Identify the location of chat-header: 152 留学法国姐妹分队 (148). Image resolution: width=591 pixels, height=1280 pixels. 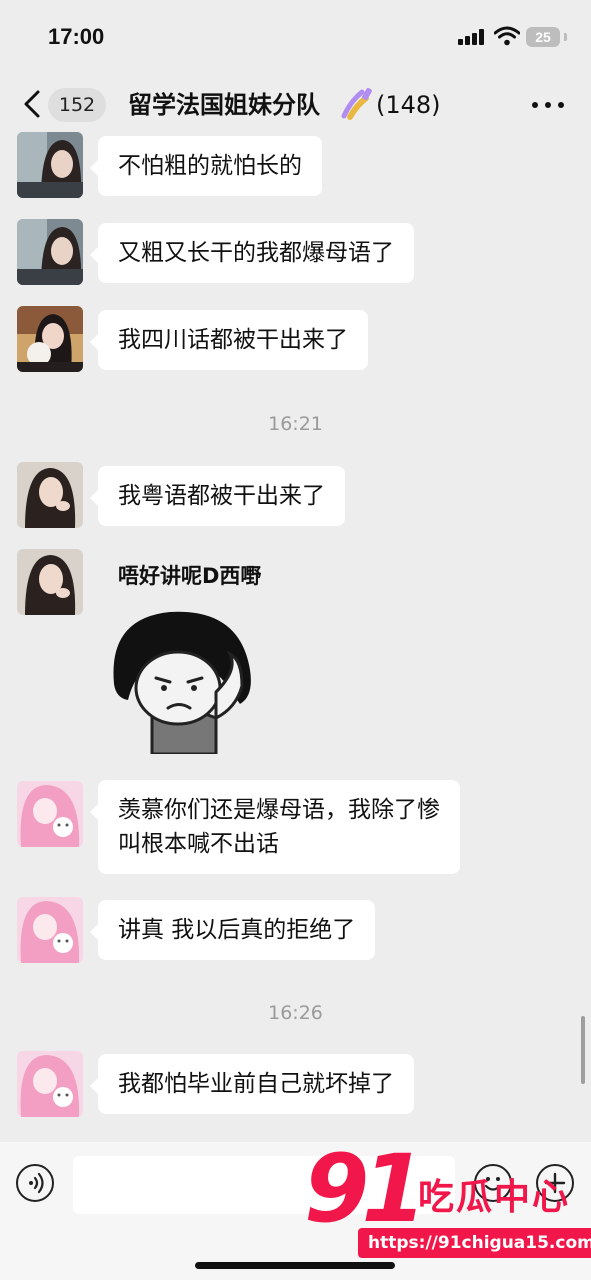
(295, 104).